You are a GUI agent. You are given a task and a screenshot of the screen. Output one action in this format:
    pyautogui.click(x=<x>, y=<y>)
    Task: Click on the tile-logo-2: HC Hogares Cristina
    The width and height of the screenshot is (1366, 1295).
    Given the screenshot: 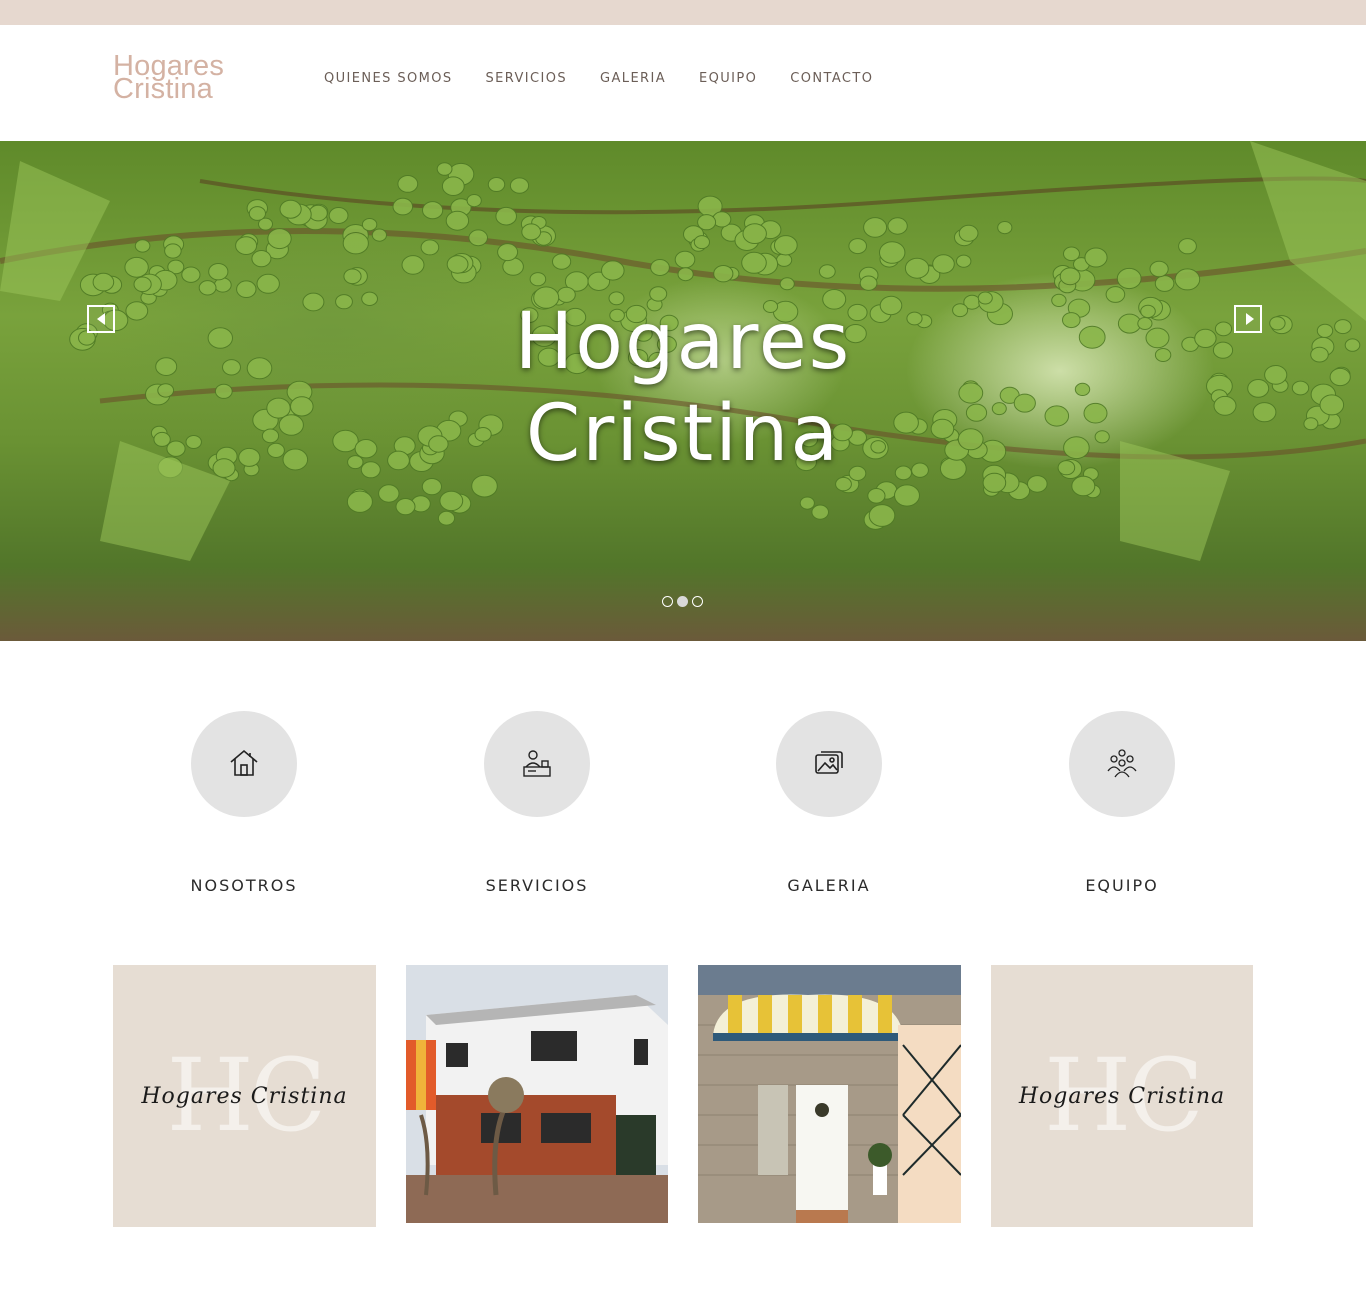 What is the action you would take?
    pyautogui.click(x=1122, y=1096)
    